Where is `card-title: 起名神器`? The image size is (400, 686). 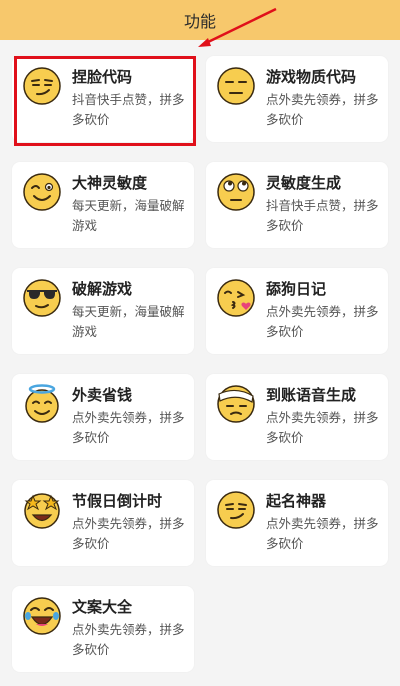 card-title: 起名神器 is located at coordinates (296, 501).